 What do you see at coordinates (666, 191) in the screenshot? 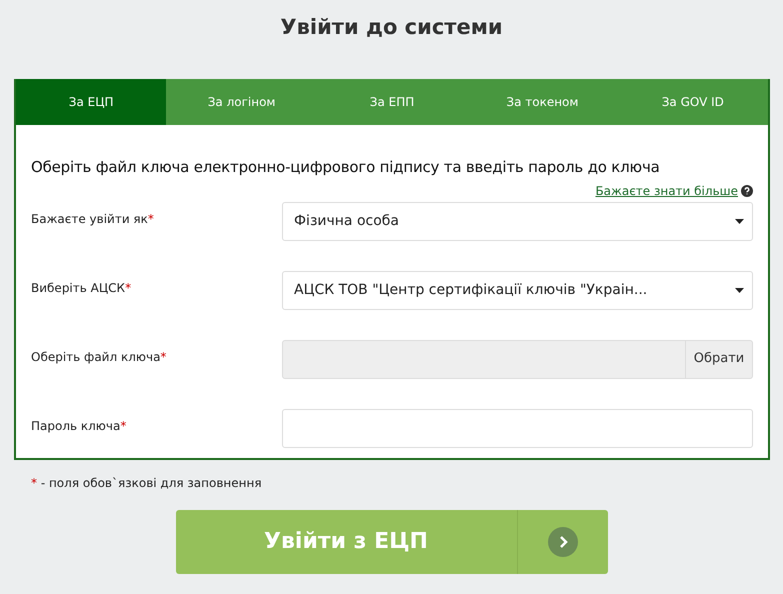
I see `help-link: Бажаєте знати більше` at bounding box center [666, 191].